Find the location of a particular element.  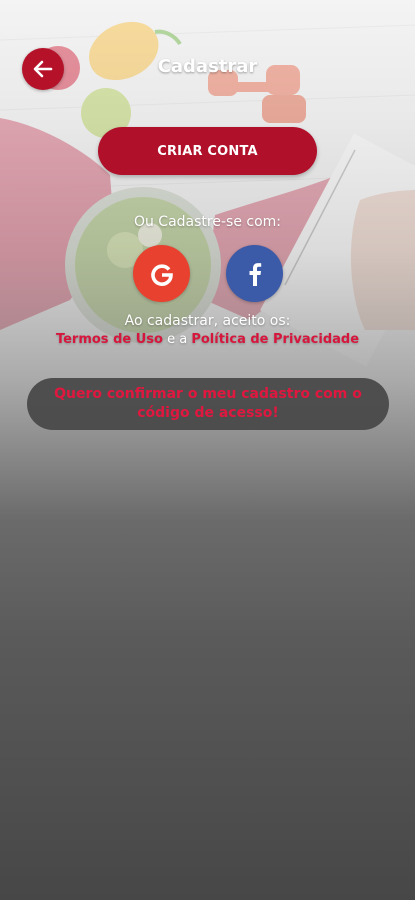

page-title: Cadastrar is located at coordinates (207, 66).